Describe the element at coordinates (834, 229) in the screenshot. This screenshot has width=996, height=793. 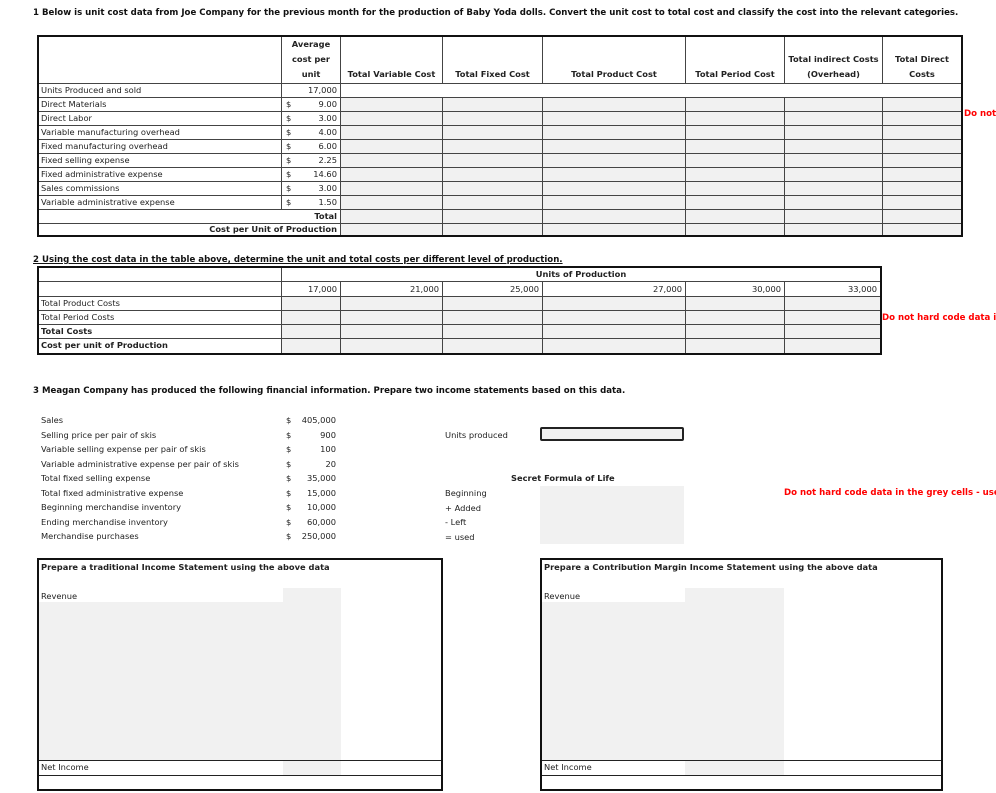
I see `cell-cpu-indirect` at that location.